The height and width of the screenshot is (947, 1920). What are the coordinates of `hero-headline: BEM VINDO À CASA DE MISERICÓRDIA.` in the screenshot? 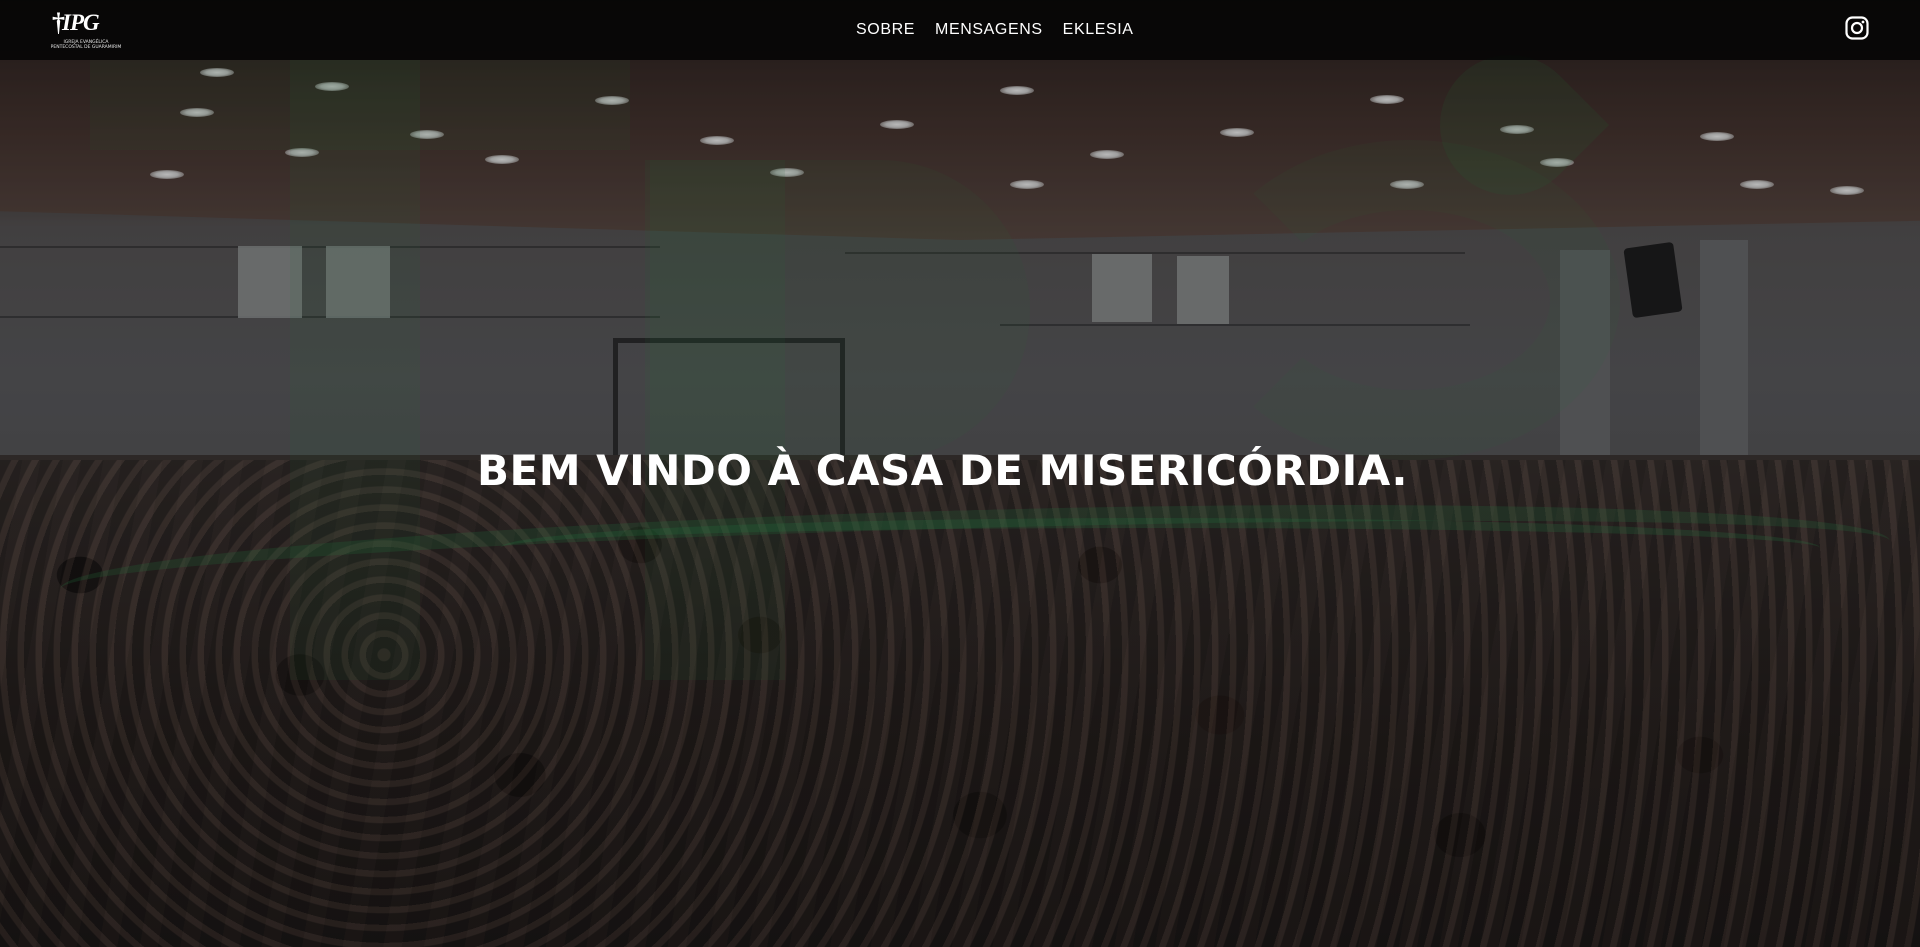 It's located at (942, 470).